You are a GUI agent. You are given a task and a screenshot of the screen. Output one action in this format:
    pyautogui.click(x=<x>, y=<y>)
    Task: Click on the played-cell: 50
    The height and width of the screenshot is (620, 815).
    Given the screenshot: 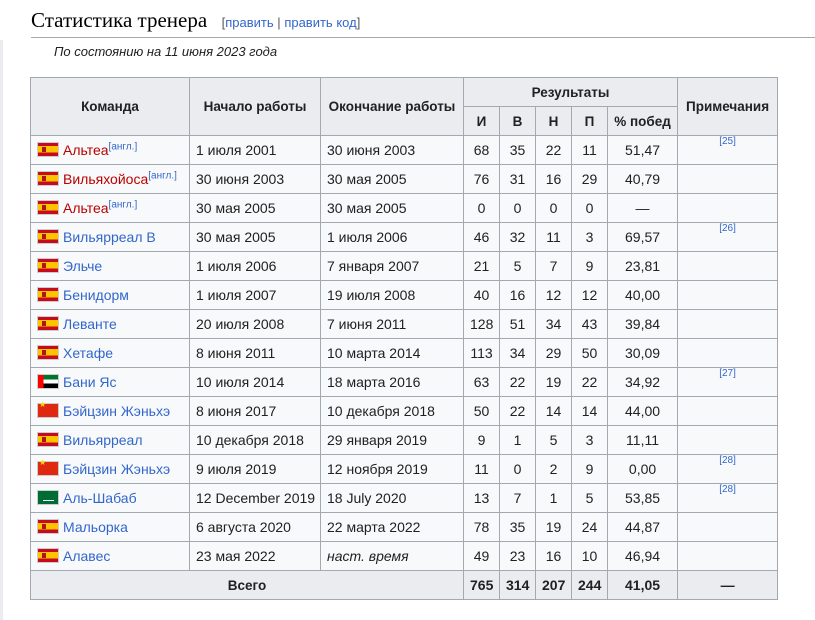 What is the action you would take?
    pyautogui.click(x=481, y=411)
    